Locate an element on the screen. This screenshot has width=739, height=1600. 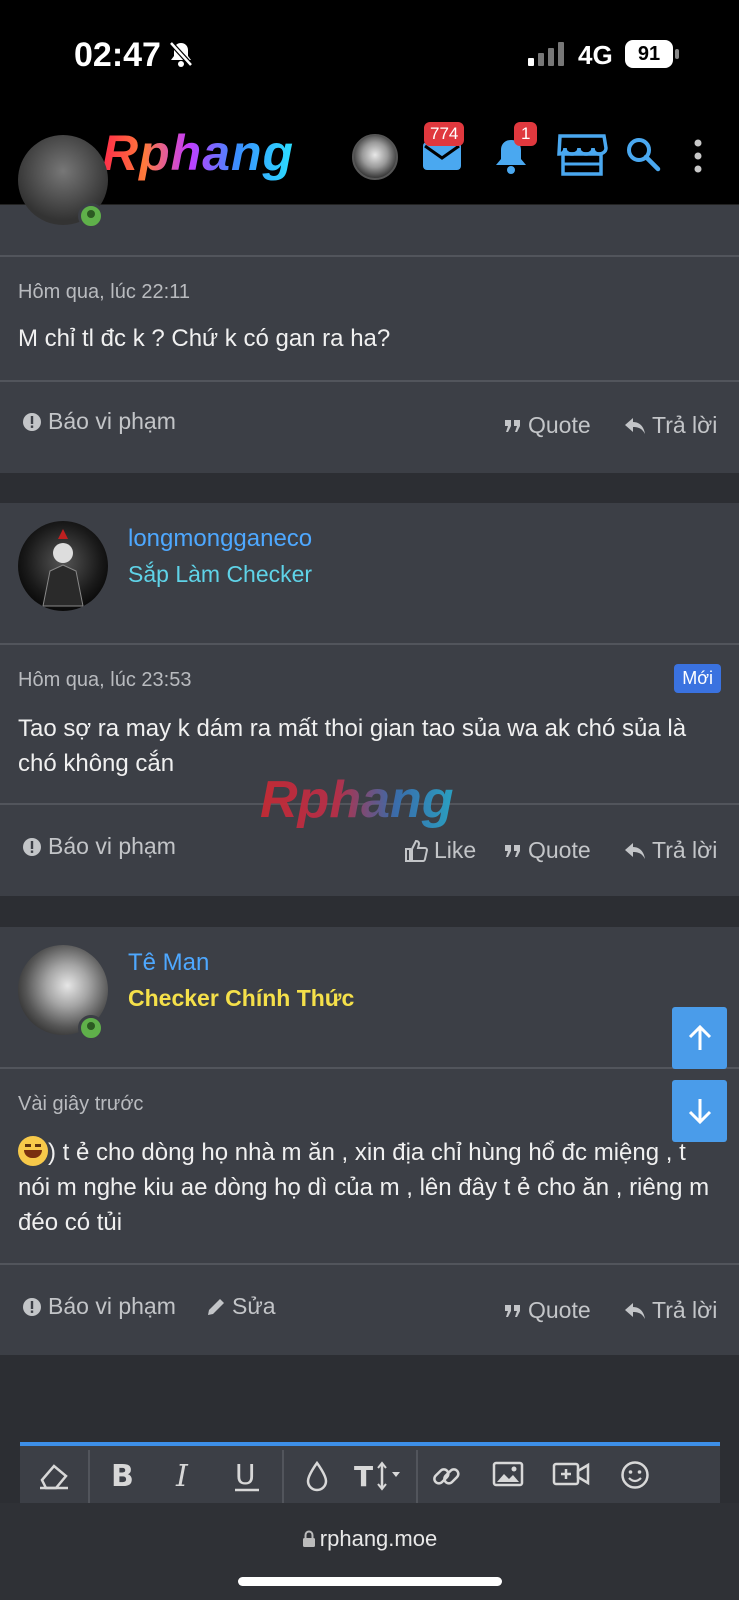
emoji-icon is located at coordinates (635, 1475).